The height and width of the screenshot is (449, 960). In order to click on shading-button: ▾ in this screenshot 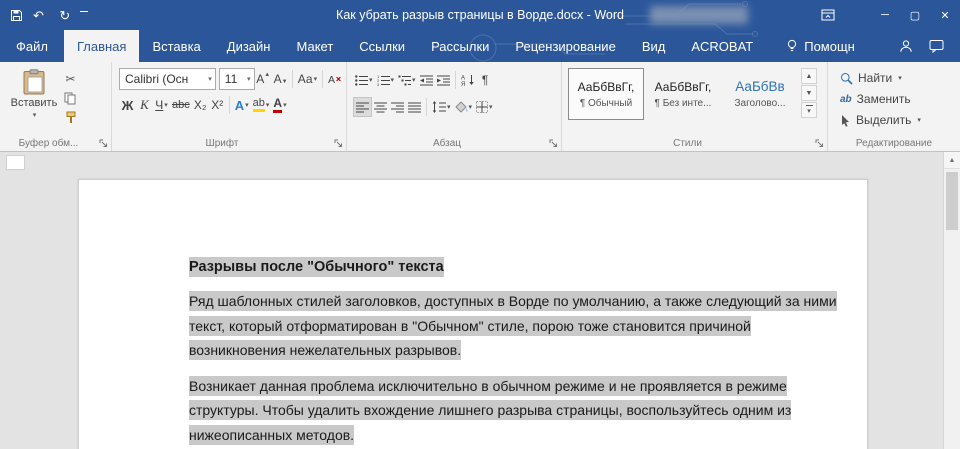, I will do `click(464, 107)`.